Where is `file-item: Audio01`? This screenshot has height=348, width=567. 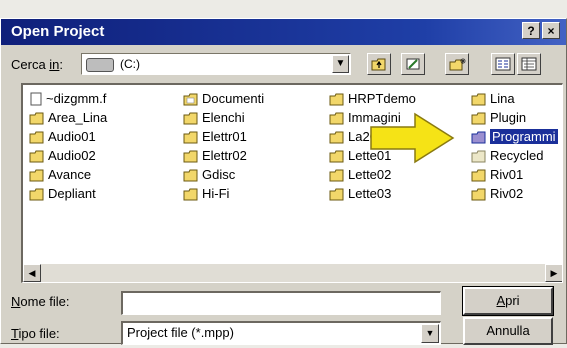 file-item: Audio01 is located at coordinates (62, 136).